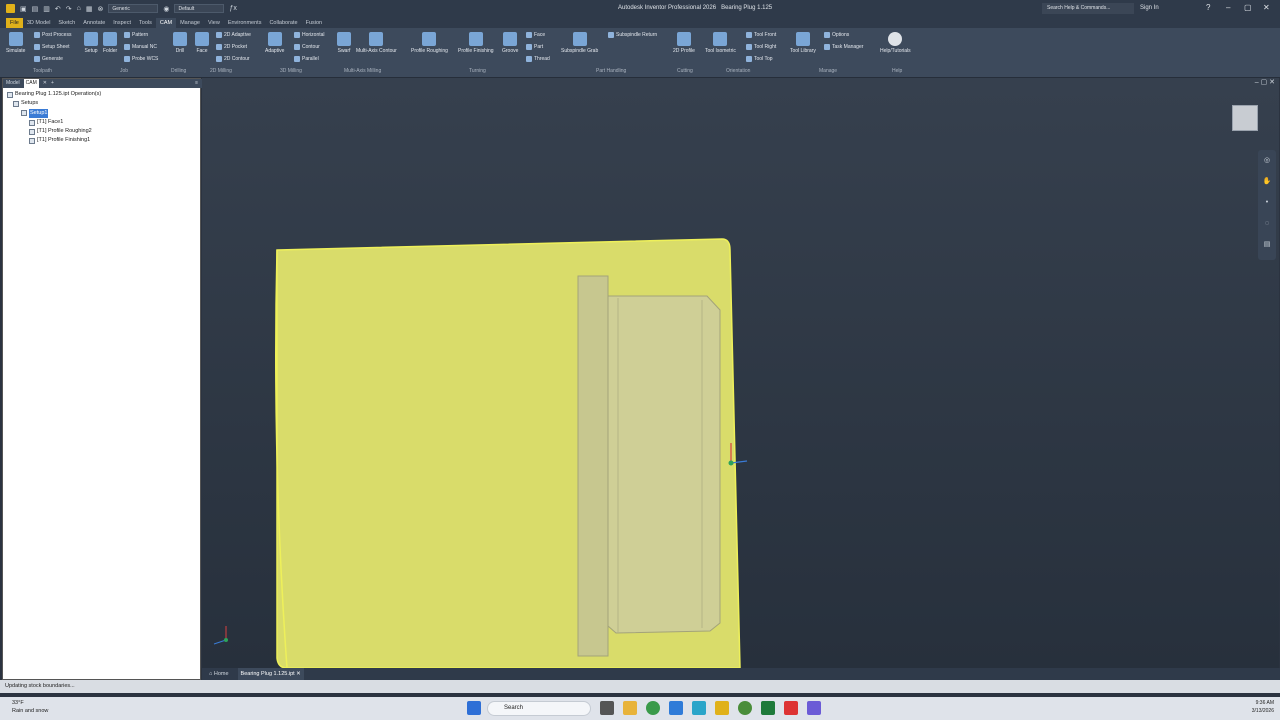 This screenshot has width=1280, height=720. What do you see at coordinates (761, 47) in the screenshot?
I see `tool-right-button: Tool Right` at bounding box center [761, 47].